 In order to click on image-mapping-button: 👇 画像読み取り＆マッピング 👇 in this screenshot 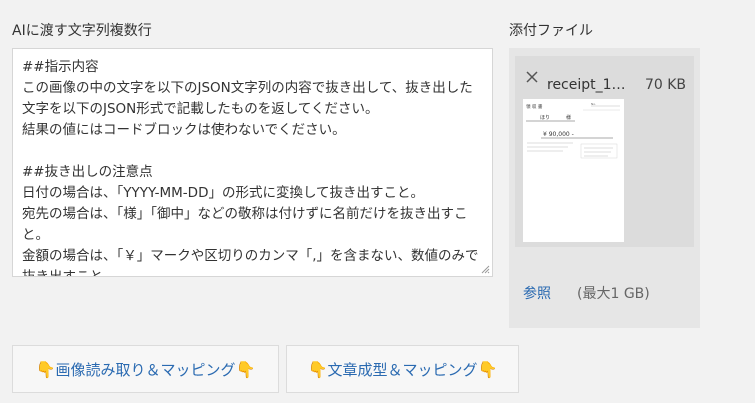, I will do `click(145, 369)`.